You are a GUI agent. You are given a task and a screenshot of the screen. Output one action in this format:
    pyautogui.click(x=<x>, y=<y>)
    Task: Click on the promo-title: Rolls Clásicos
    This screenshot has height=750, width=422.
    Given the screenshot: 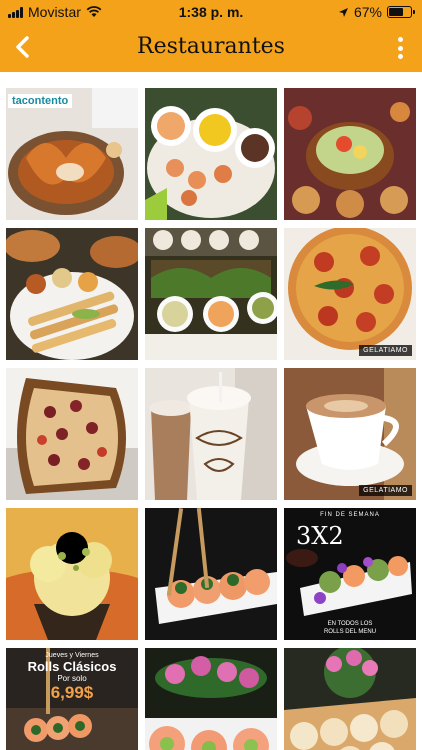 What is the action you would take?
    pyautogui.click(x=72, y=666)
    